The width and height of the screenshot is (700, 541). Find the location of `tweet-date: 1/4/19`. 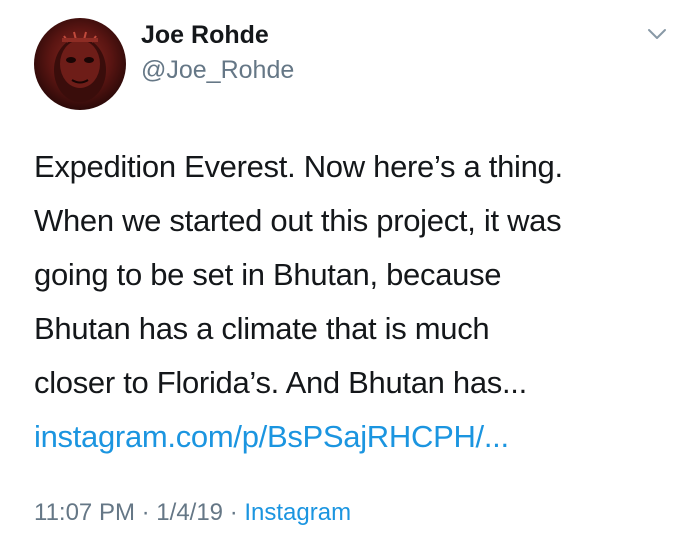

tweet-date: 1/4/19 is located at coordinates (189, 512).